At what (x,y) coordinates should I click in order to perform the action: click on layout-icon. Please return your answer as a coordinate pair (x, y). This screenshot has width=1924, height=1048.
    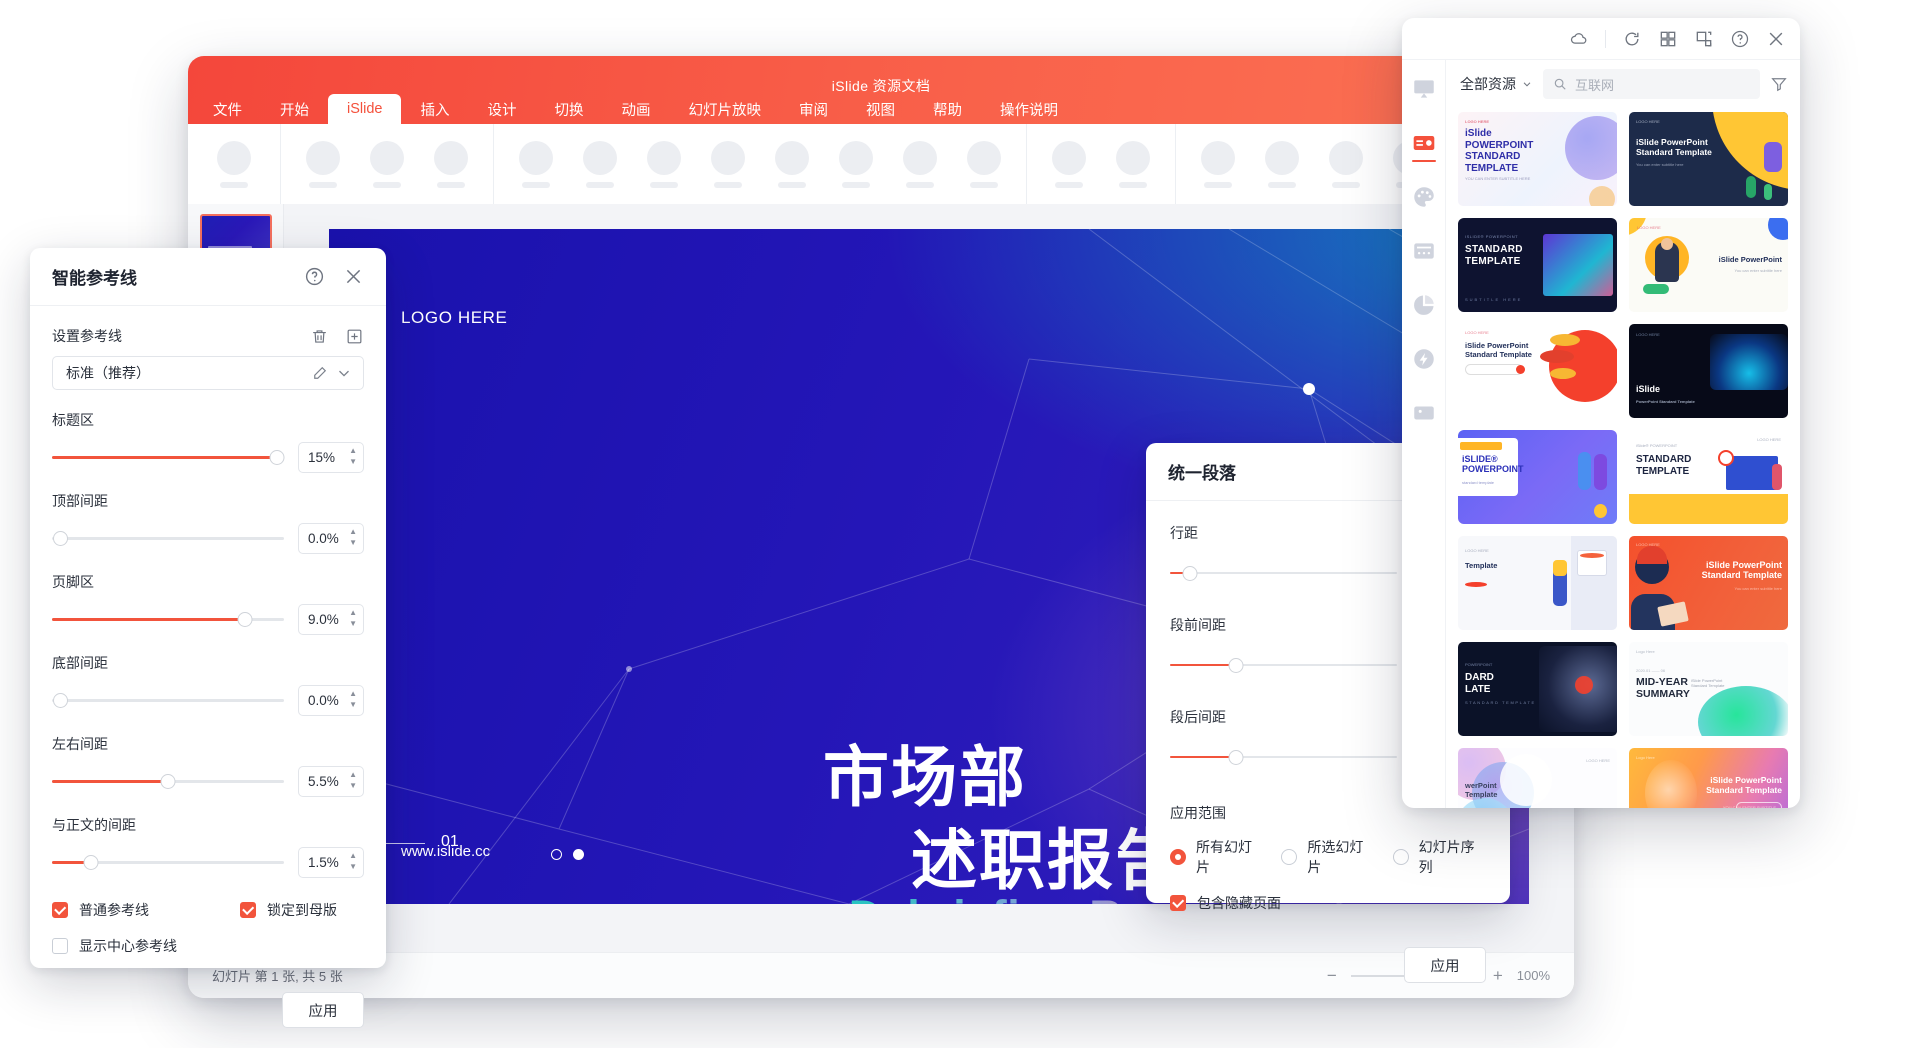
    Looking at the image, I should click on (1704, 39).